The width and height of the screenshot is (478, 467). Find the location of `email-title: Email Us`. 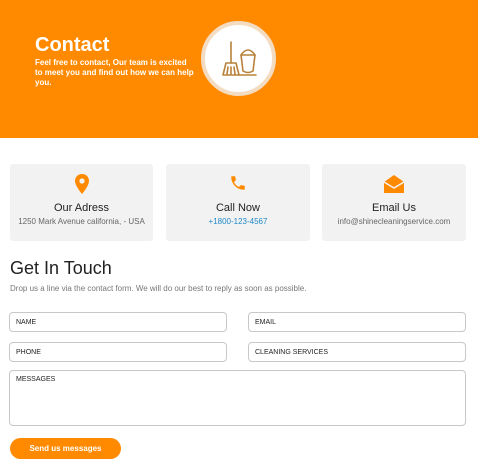

email-title: Email Us is located at coordinates (393, 208).